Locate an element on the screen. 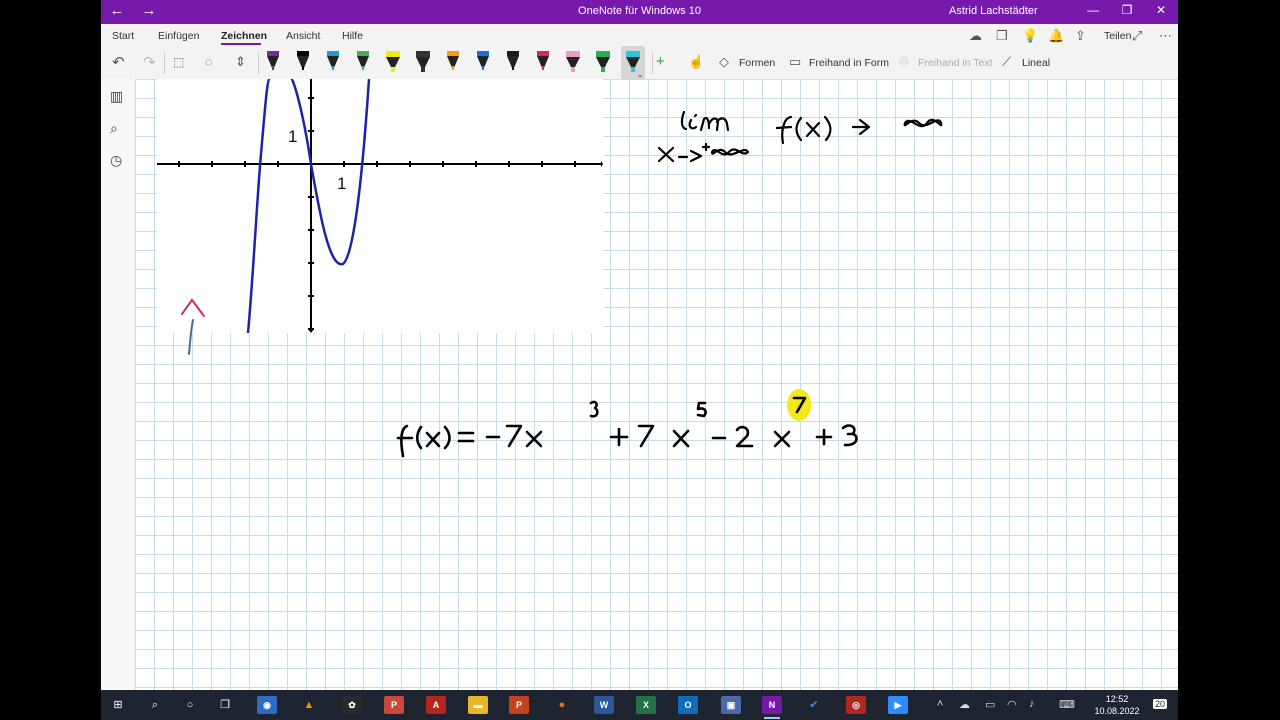 The width and height of the screenshot is (1280, 720). taskbar-cortana-icon: ○ is located at coordinates (190, 705).